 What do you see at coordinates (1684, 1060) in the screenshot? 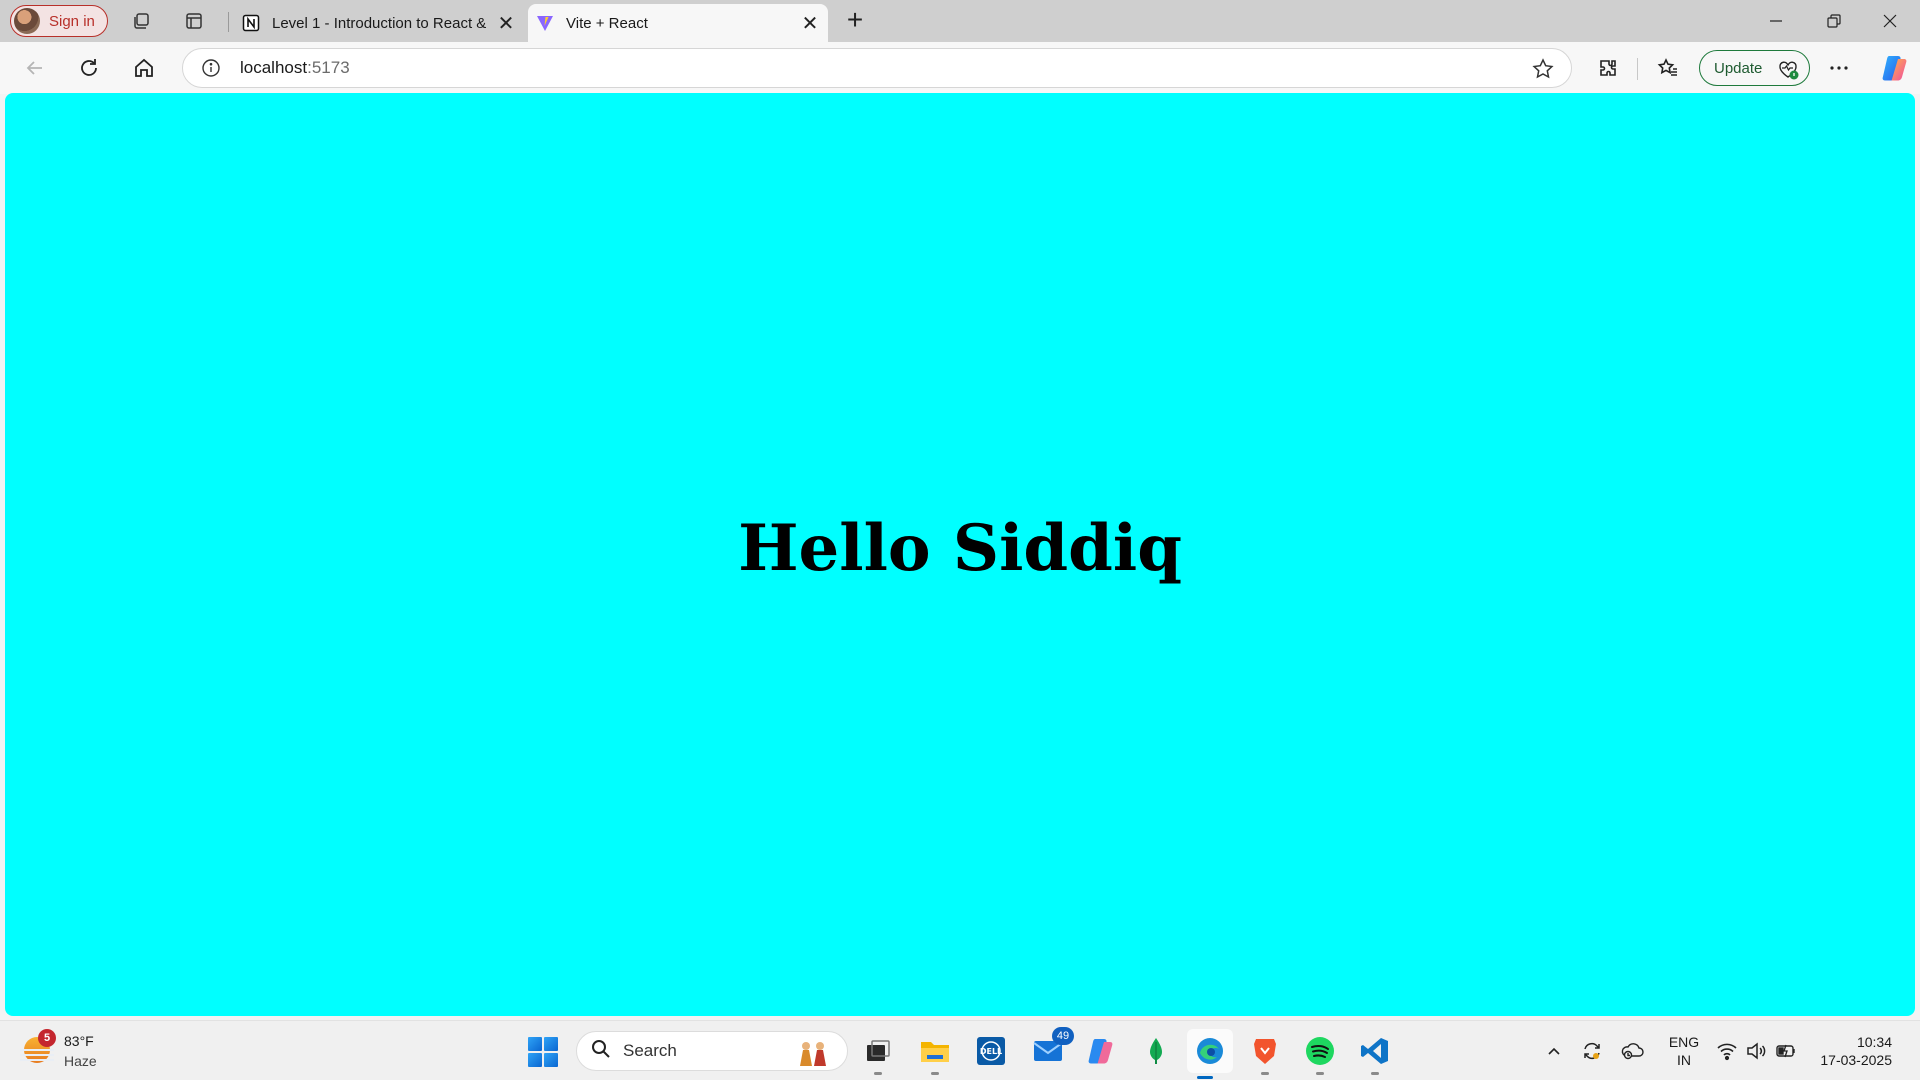
I see `language-region: IN` at bounding box center [1684, 1060].